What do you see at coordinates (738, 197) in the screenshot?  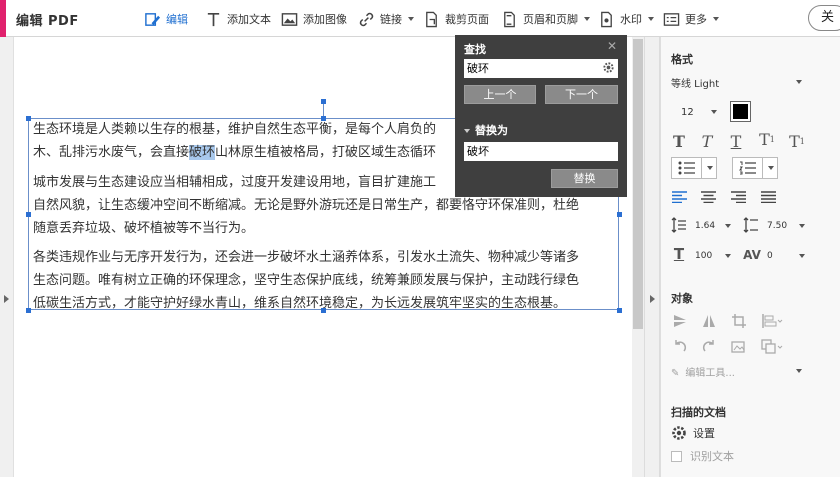 I see `align-right-icon` at bounding box center [738, 197].